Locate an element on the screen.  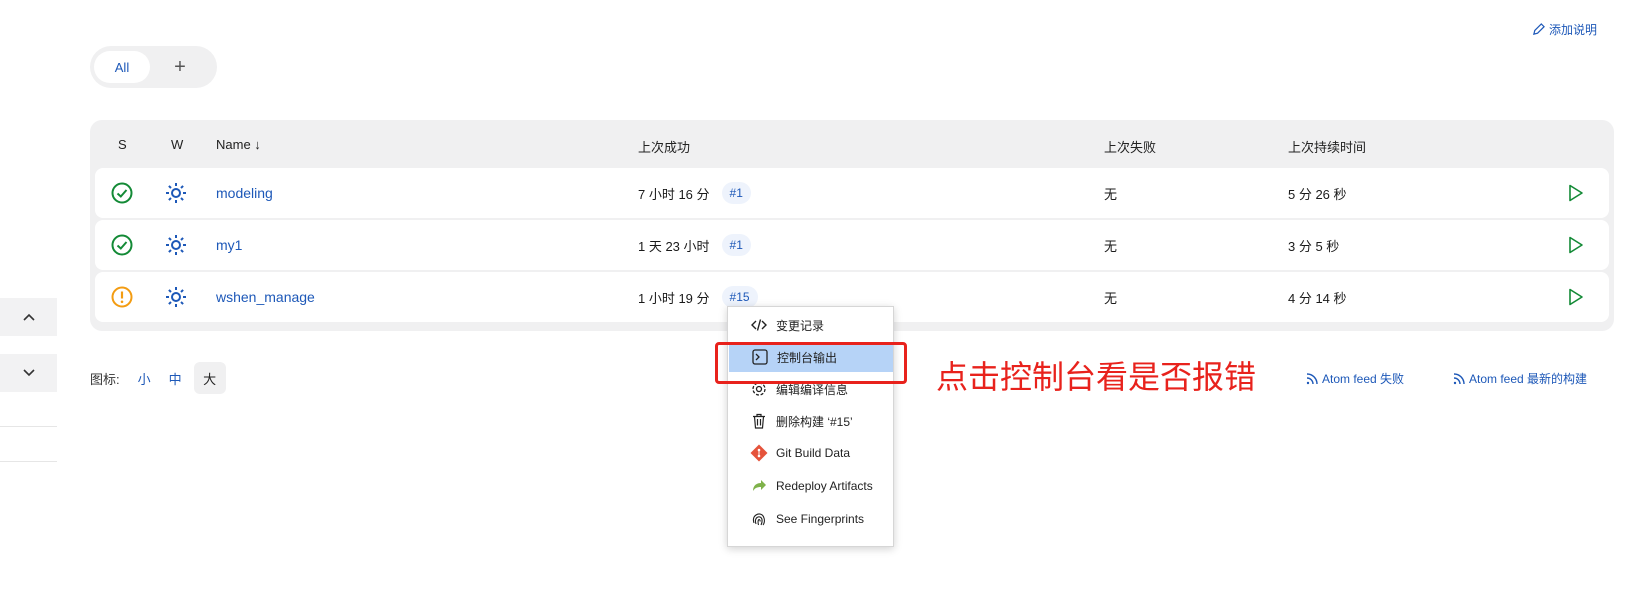
sidebar-expand-down-button is located at coordinates (28, 373).